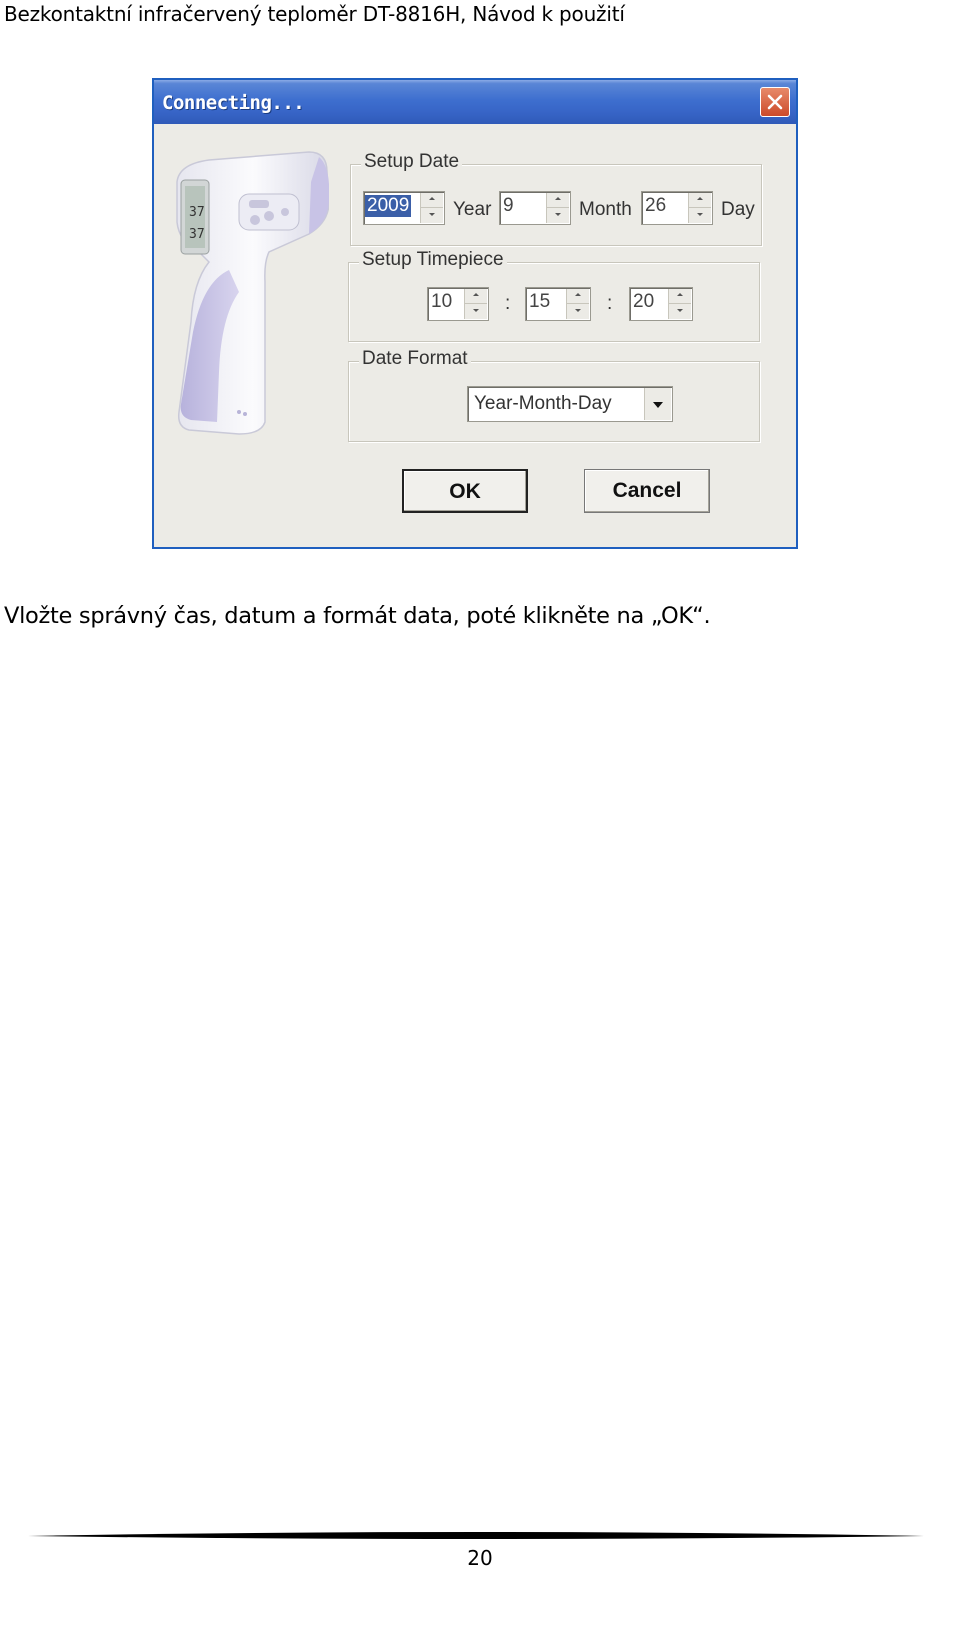 The image size is (960, 1626). Describe the element at coordinates (412, 162) in the screenshot. I see `setup-date-legend: Setup Date` at that location.